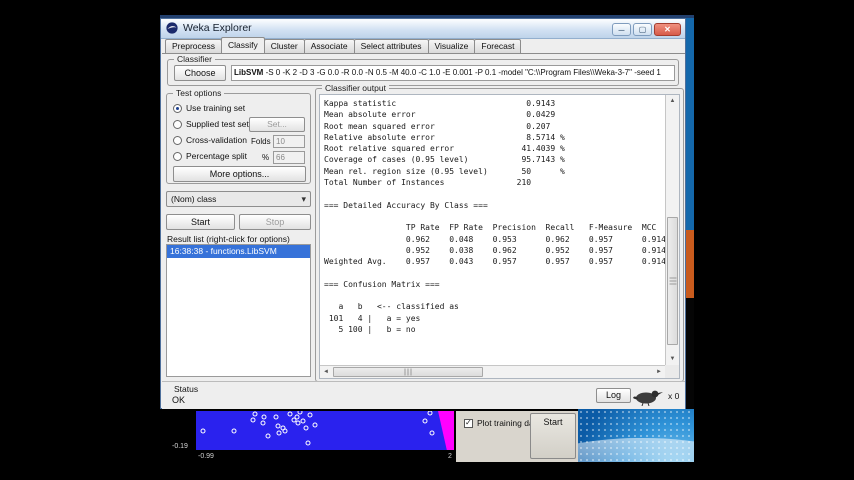 The height and width of the screenshot is (480, 854). What do you see at coordinates (498, 46) in the screenshot?
I see `tab-forecast: Forecast` at bounding box center [498, 46].